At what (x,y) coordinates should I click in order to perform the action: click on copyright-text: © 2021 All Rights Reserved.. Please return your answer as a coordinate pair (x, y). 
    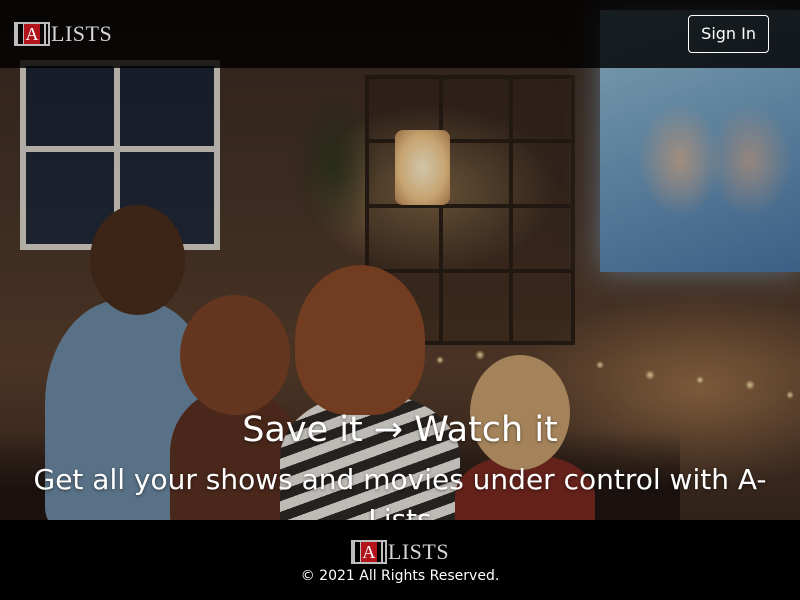
    Looking at the image, I should click on (400, 576).